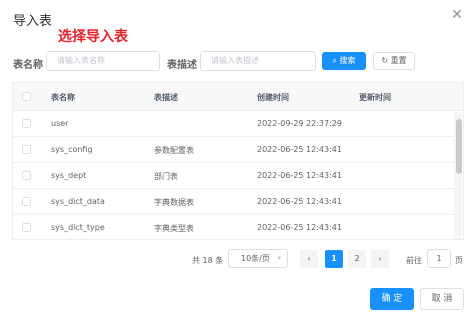 The image size is (474, 322). What do you see at coordinates (457, 15) in the screenshot?
I see `close-icon: ✕` at bounding box center [457, 15].